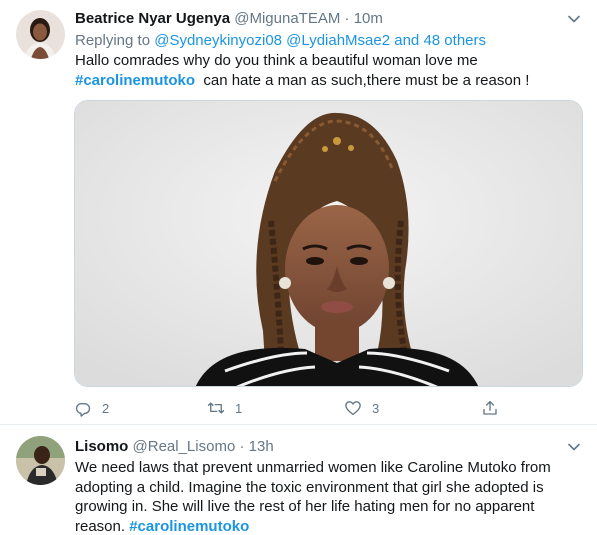 Image resolution: width=597 pixels, height=535 pixels. Describe the element at coordinates (353, 408) in the screenshot. I see `heart-icon` at that location.